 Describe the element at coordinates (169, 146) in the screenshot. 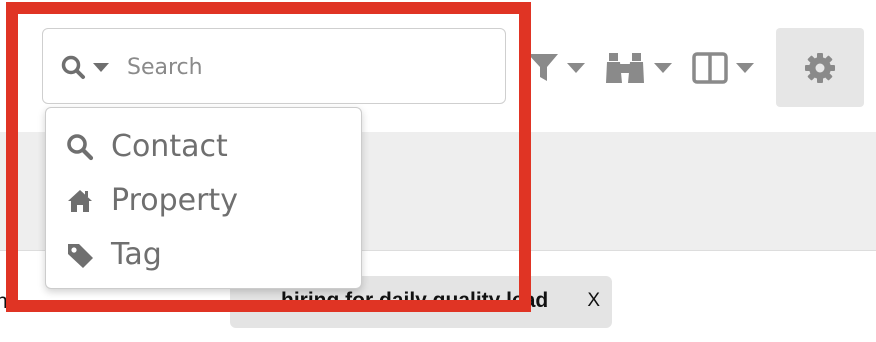

I see `menu-item-label: Contact` at that location.